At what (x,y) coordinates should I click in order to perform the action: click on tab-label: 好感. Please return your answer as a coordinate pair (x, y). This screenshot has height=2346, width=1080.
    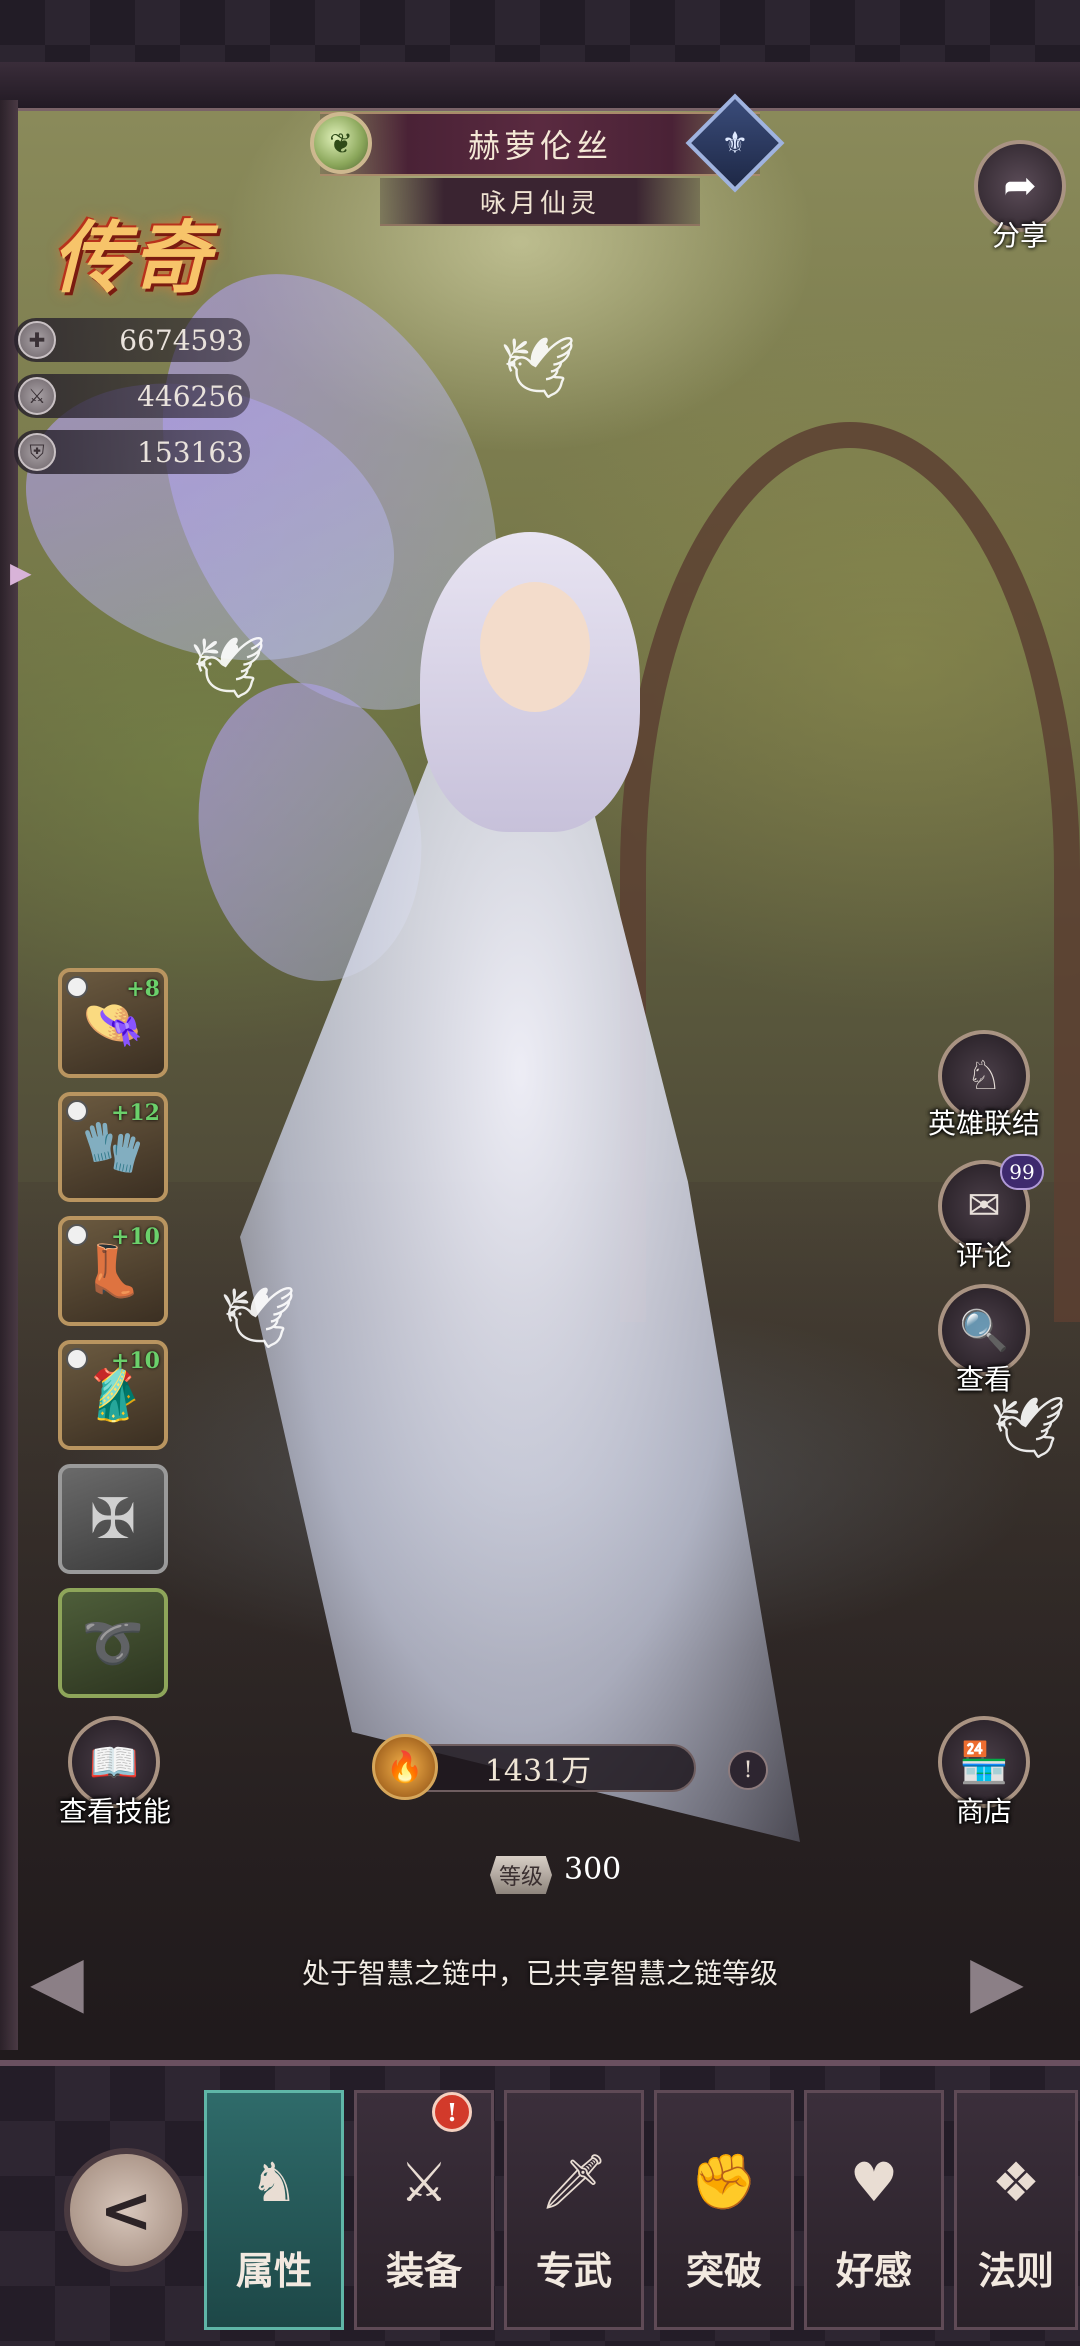
    Looking at the image, I should click on (873, 2270).